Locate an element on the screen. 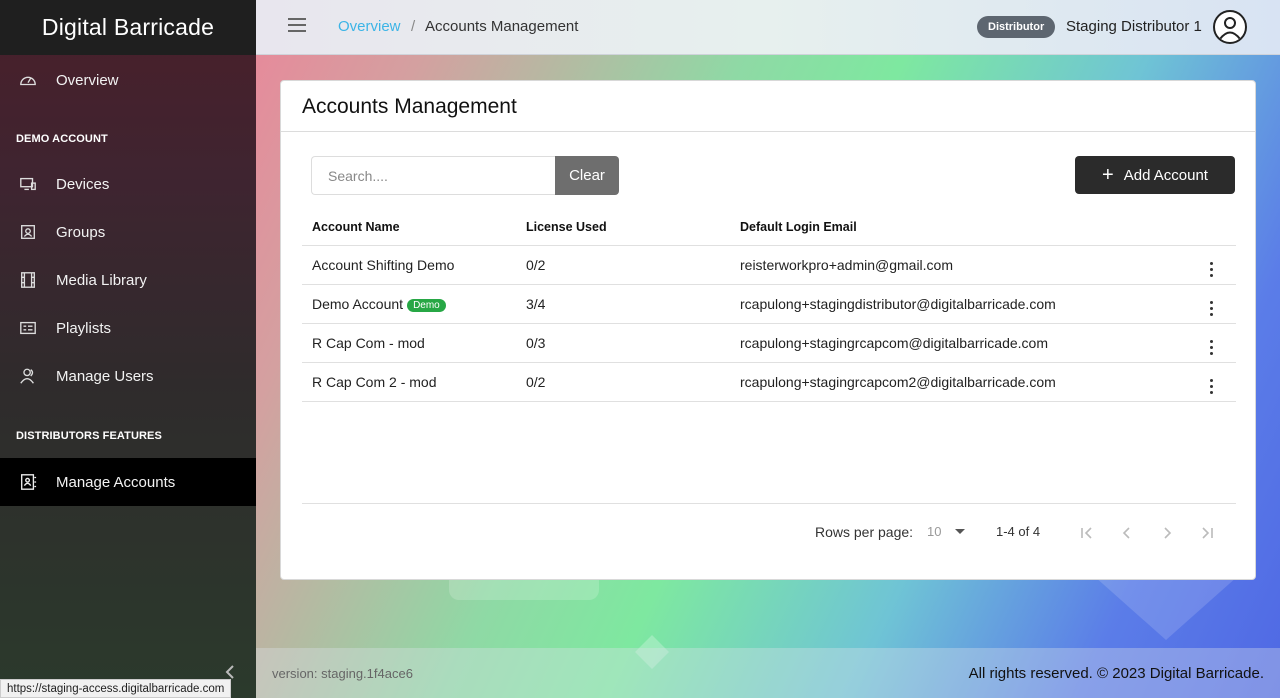 Image resolution: width=1280 pixels, height=698 pixels. column-header-actions is located at coordinates (1211, 227).